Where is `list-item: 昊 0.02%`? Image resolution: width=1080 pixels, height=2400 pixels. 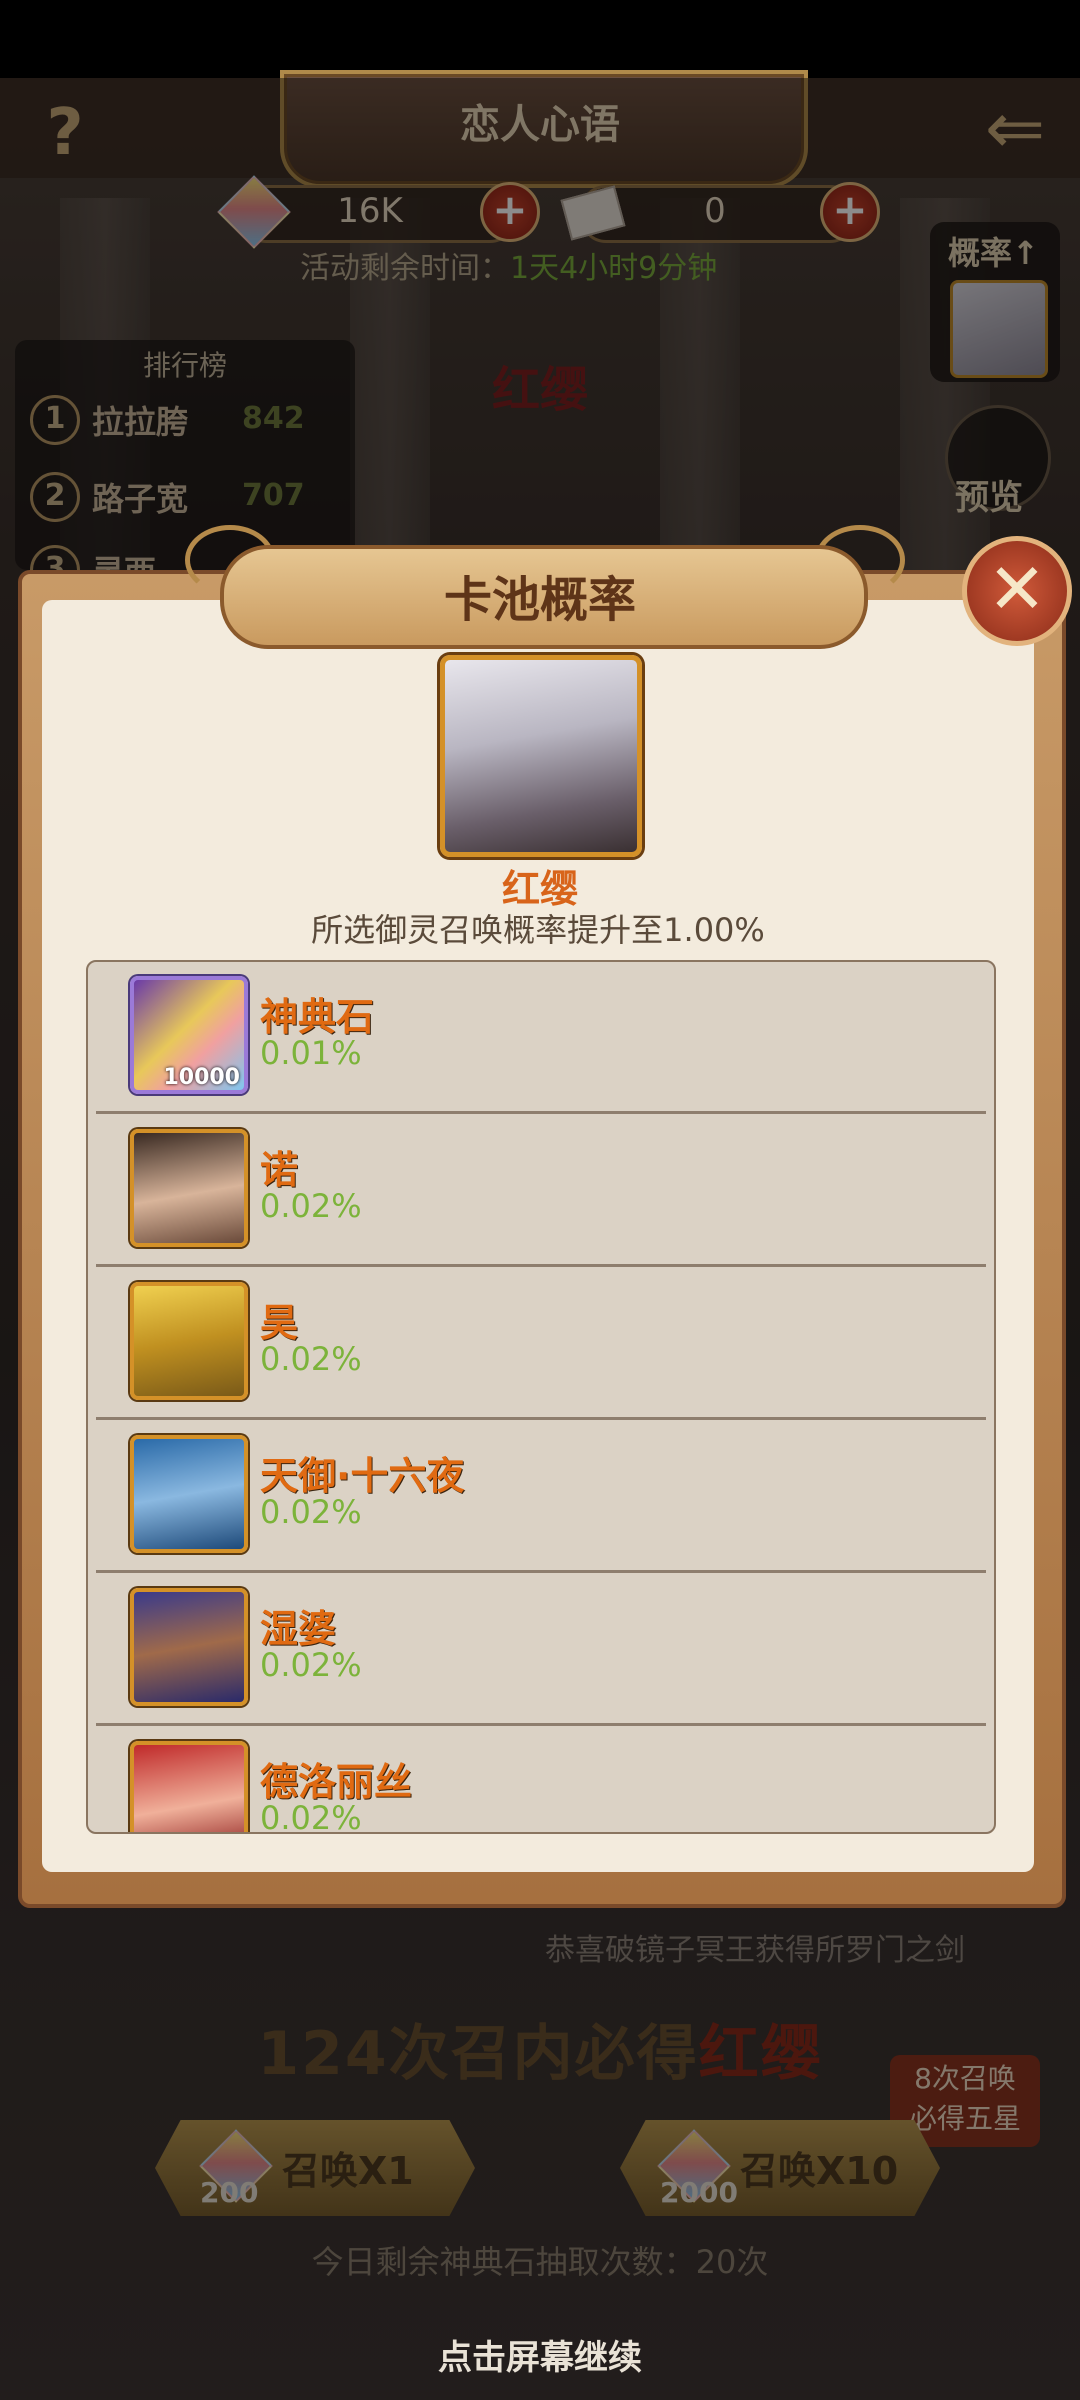
list-item: 昊 0.02% is located at coordinates (541, 1344).